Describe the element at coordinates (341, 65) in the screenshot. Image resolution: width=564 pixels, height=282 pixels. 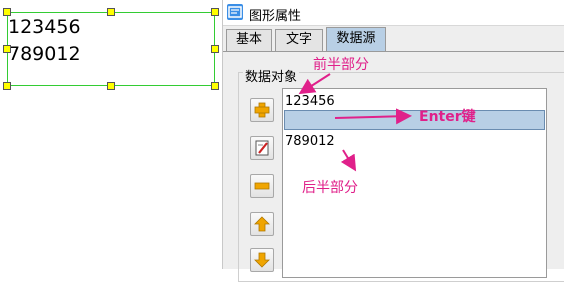
I see `annotation-first-half: 前半部分` at that location.